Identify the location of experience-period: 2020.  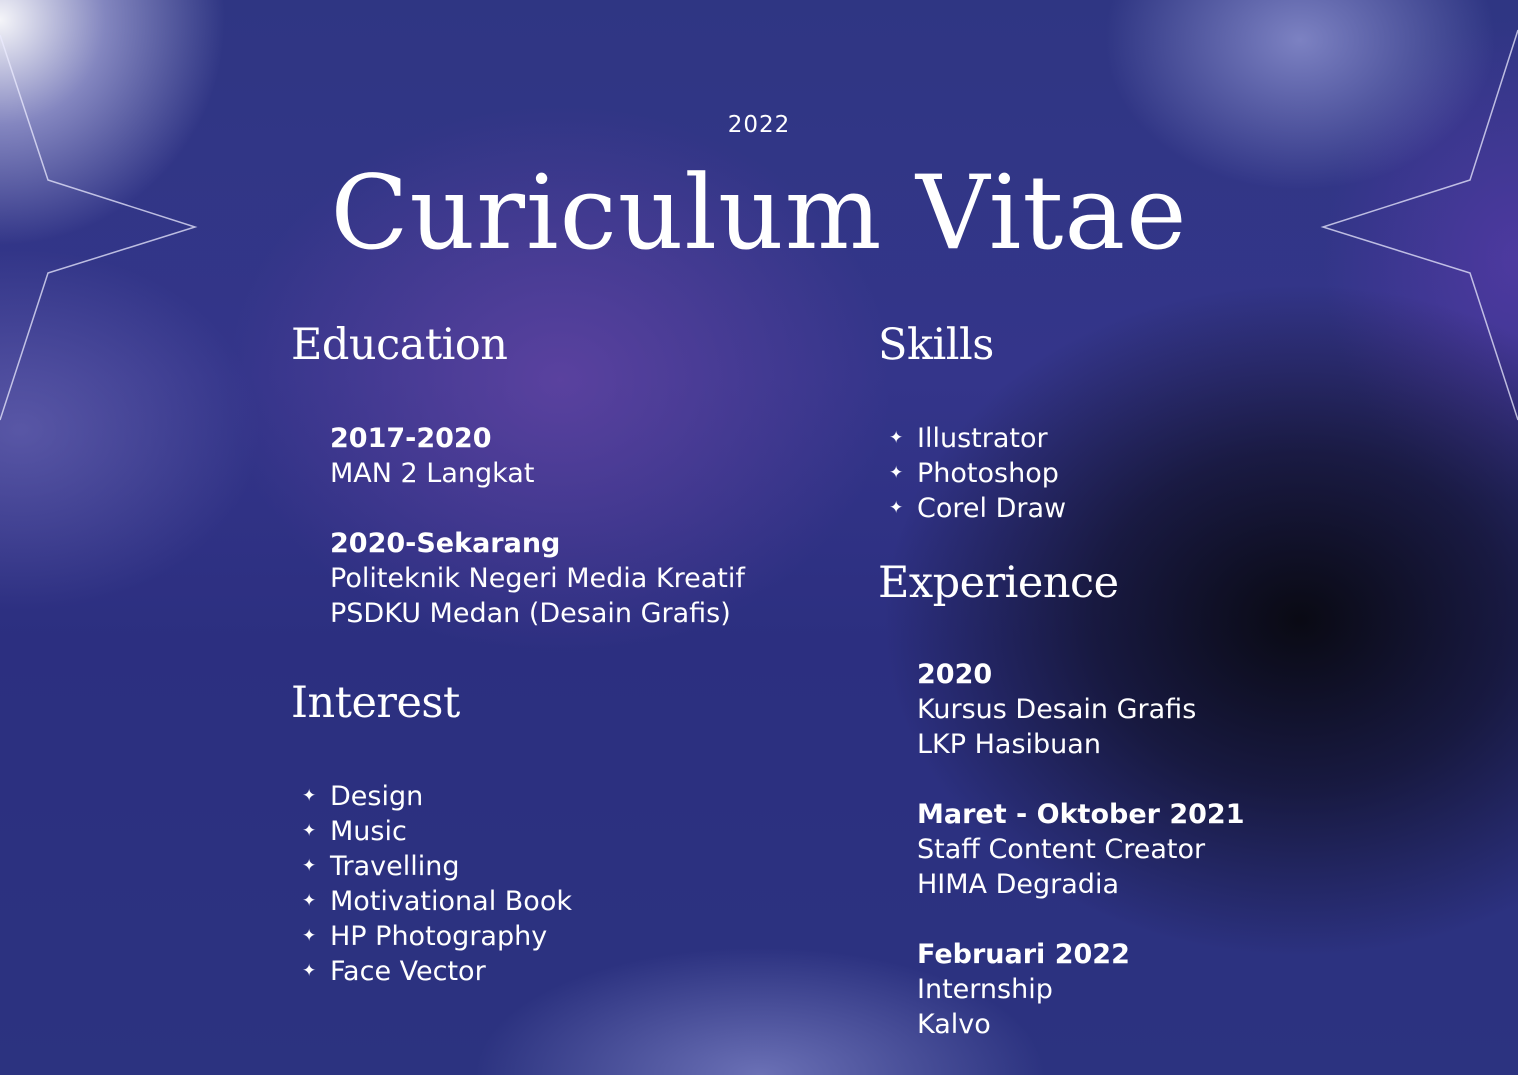
(955, 674).